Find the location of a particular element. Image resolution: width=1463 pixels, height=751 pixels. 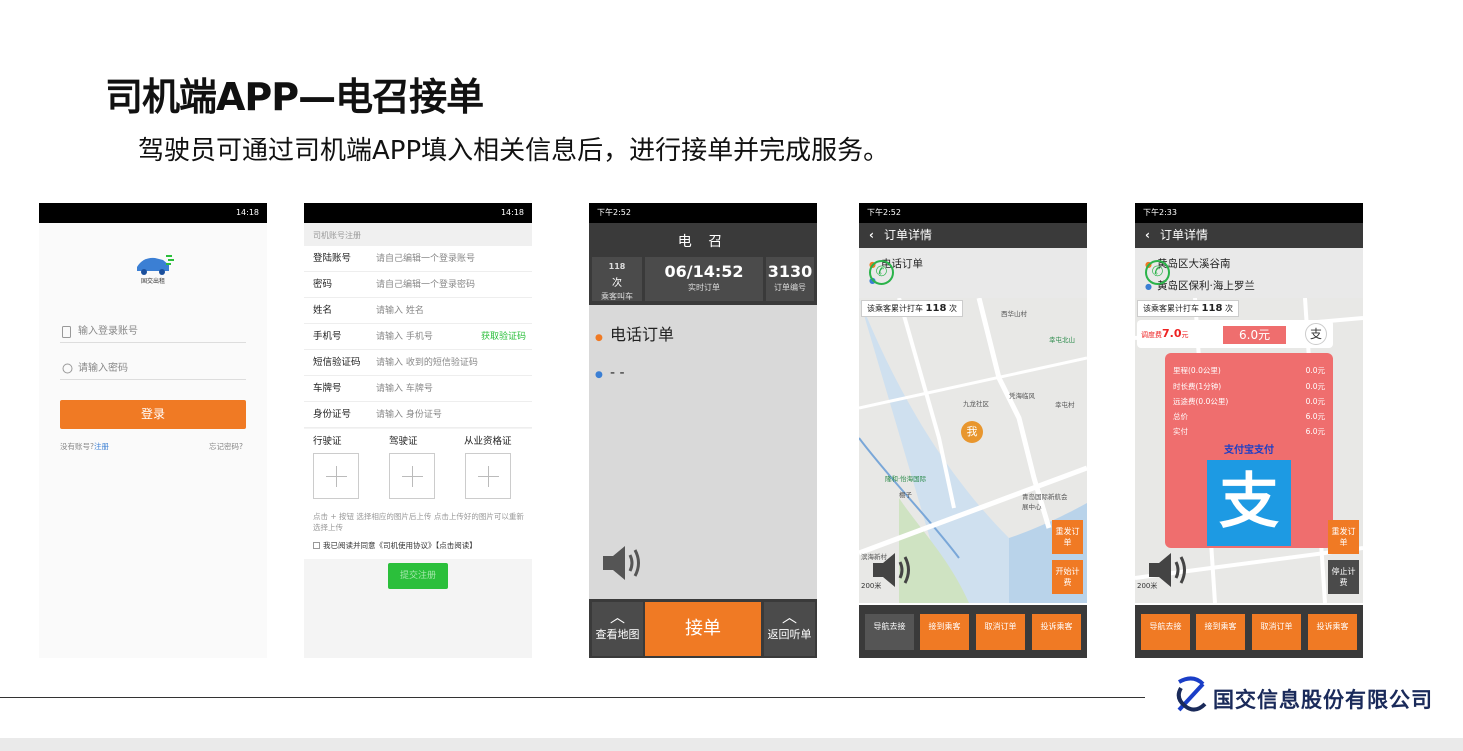

register-header: 司机账号注册 is located at coordinates (418, 234).